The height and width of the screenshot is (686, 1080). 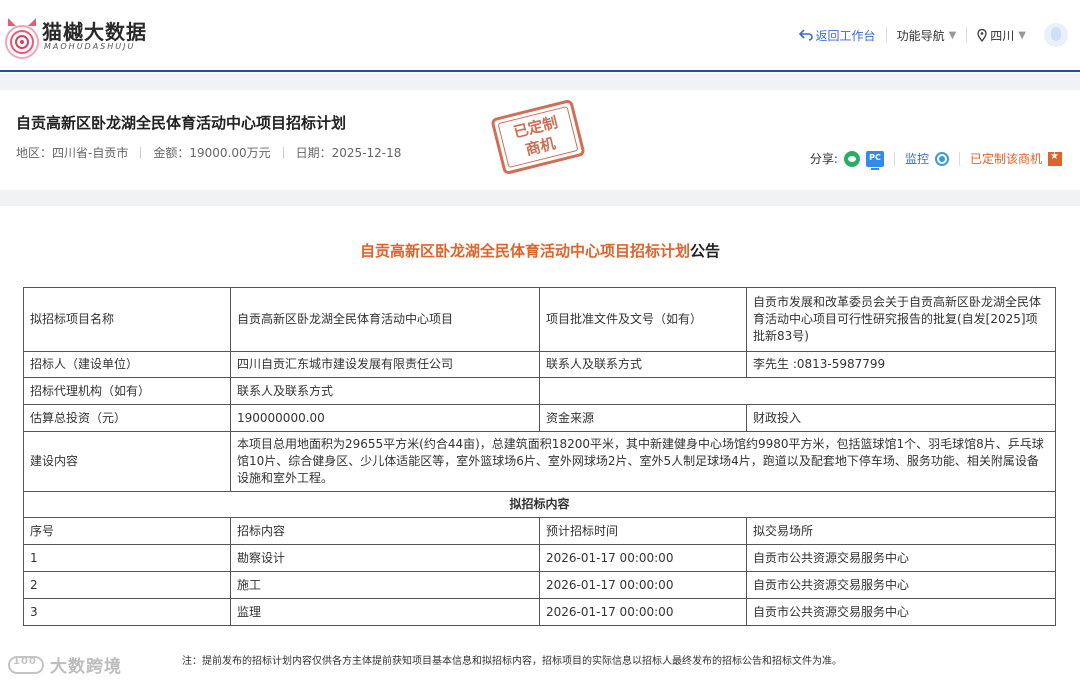 I want to click on share-label: 分享:, so click(x=823, y=159).